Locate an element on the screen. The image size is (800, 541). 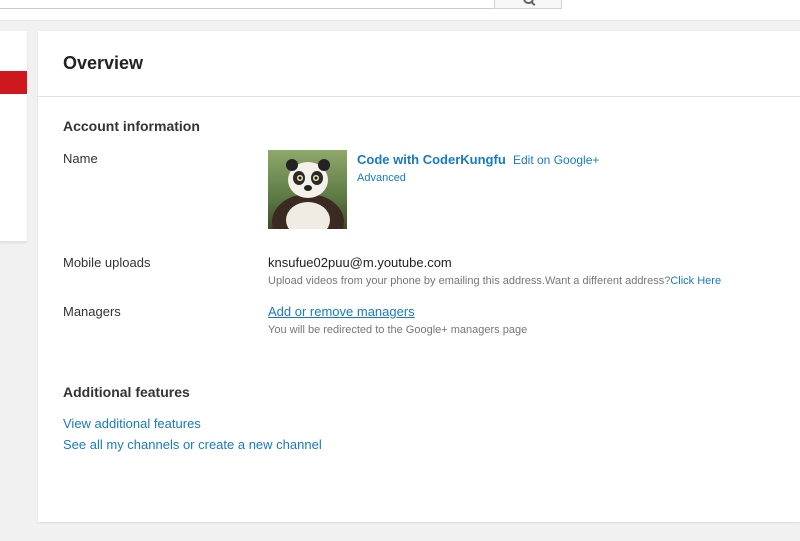
advanced-link: Advanced is located at coordinates (381, 178).